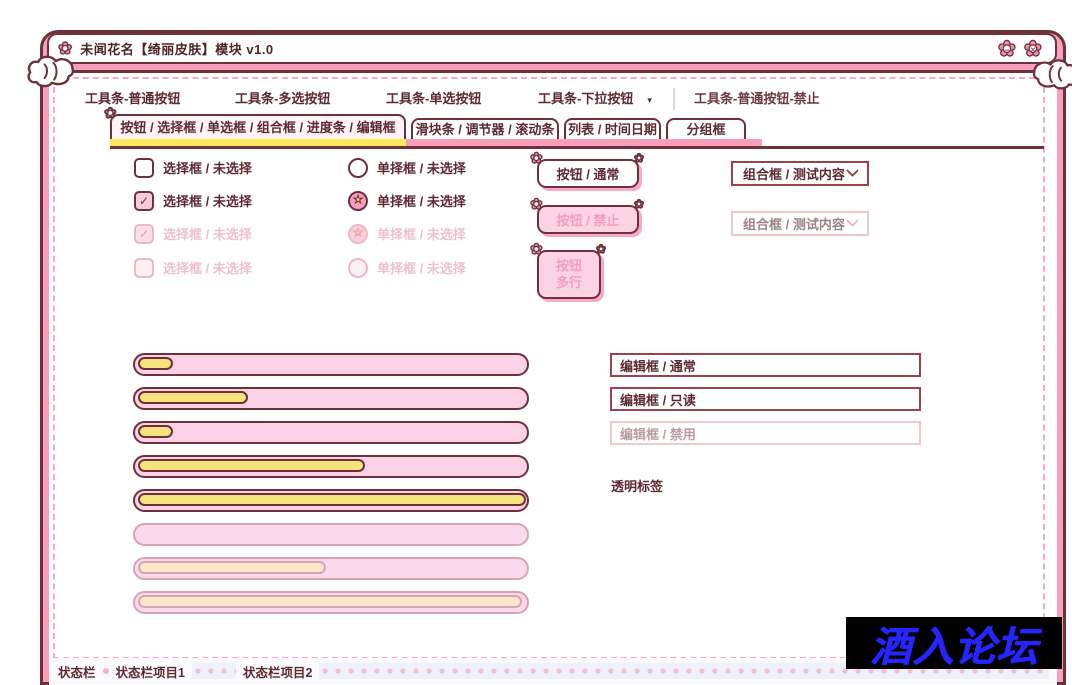 This screenshot has width=1072, height=685. What do you see at coordinates (1052, 74) in the screenshot?
I see `wing-decoration-right` at bounding box center [1052, 74].